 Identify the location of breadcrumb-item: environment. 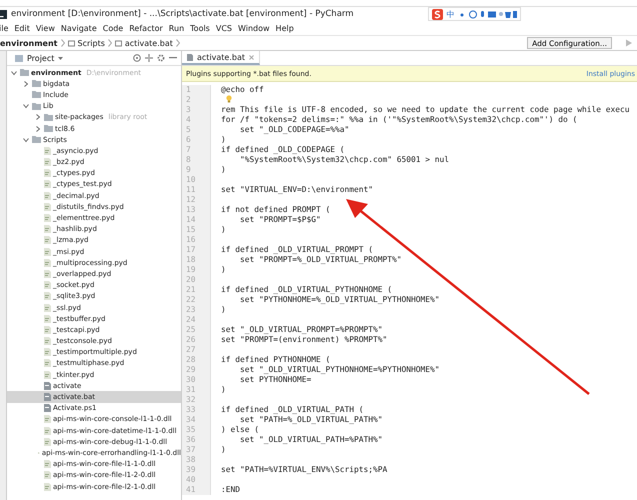
(29, 43).